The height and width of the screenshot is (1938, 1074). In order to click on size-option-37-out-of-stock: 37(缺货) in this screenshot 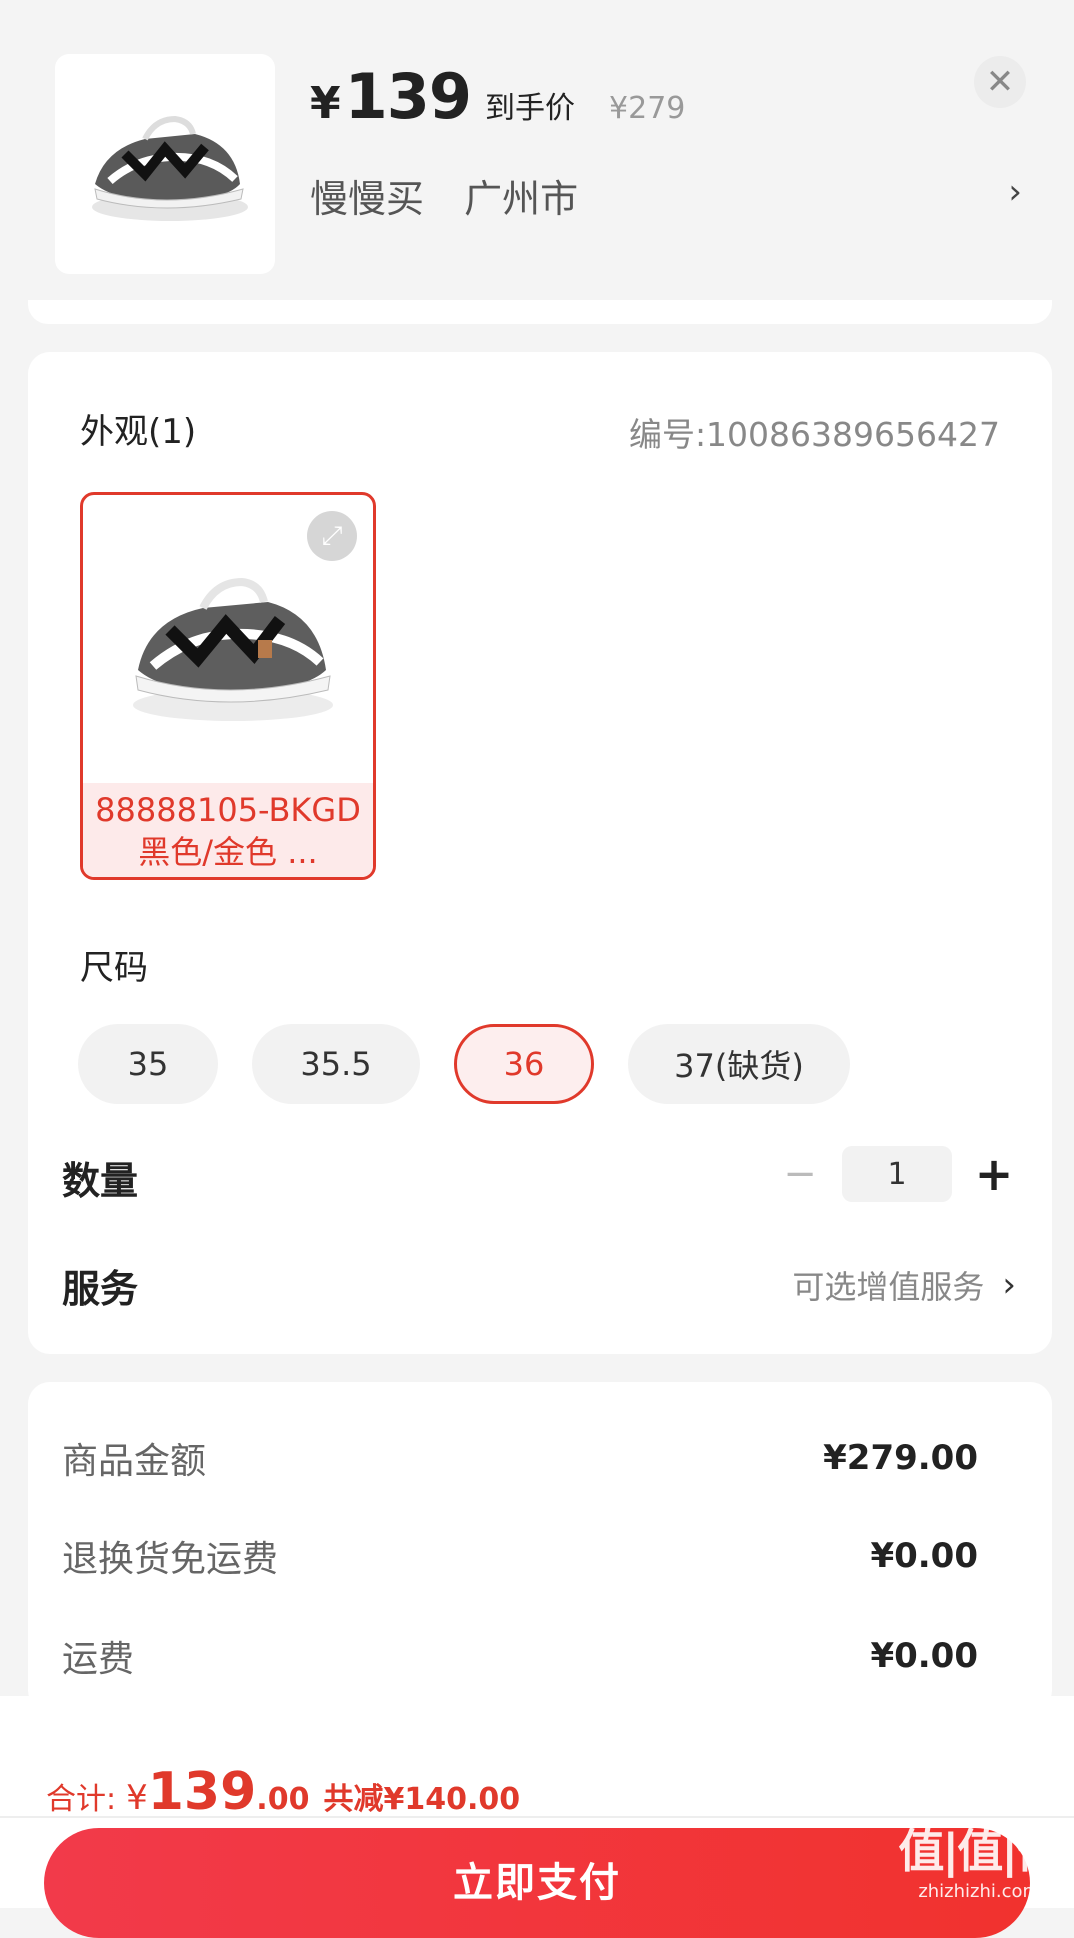, I will do `click(739, 1064)`.